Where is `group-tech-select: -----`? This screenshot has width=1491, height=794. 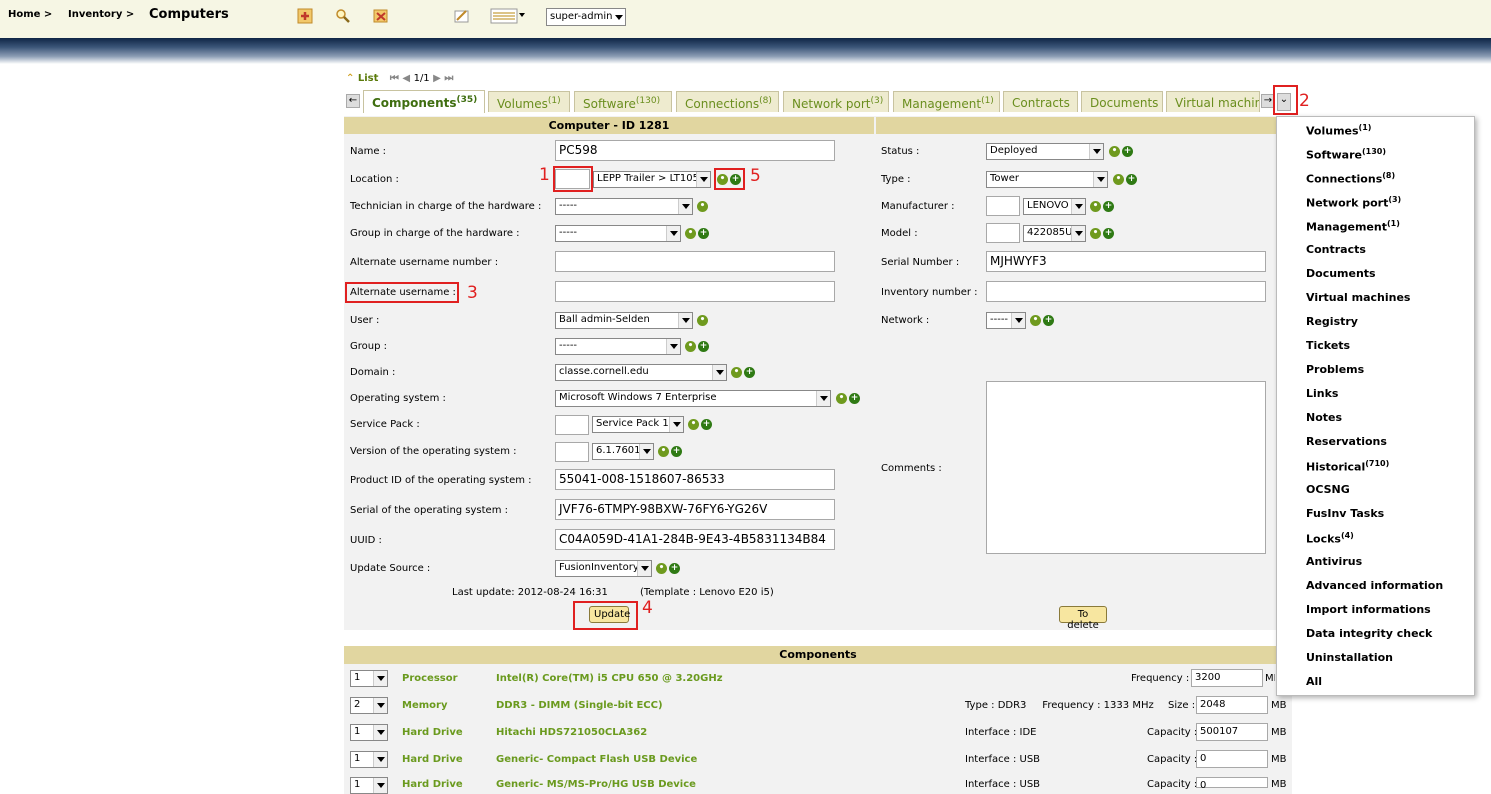 group-tech-select: ----- is located at coordinates (618, 233).